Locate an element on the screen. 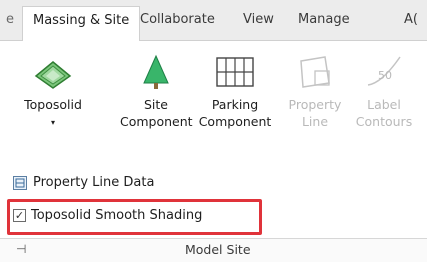 This screenshot has width=427, height=262. panel-footer: ⊣ Model Site is located at coordinates (213, 250).